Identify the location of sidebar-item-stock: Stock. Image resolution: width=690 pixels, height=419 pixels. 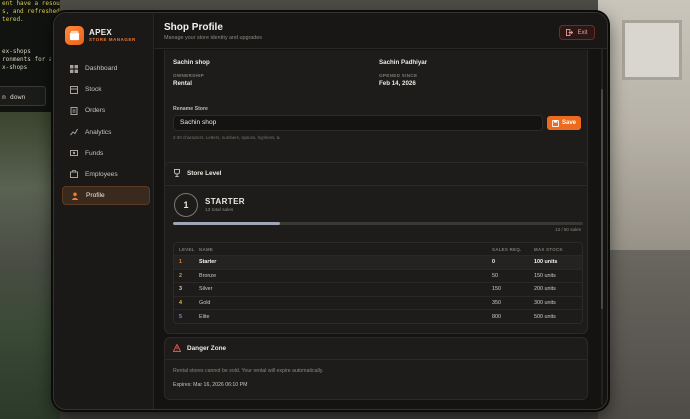
(106, 89).